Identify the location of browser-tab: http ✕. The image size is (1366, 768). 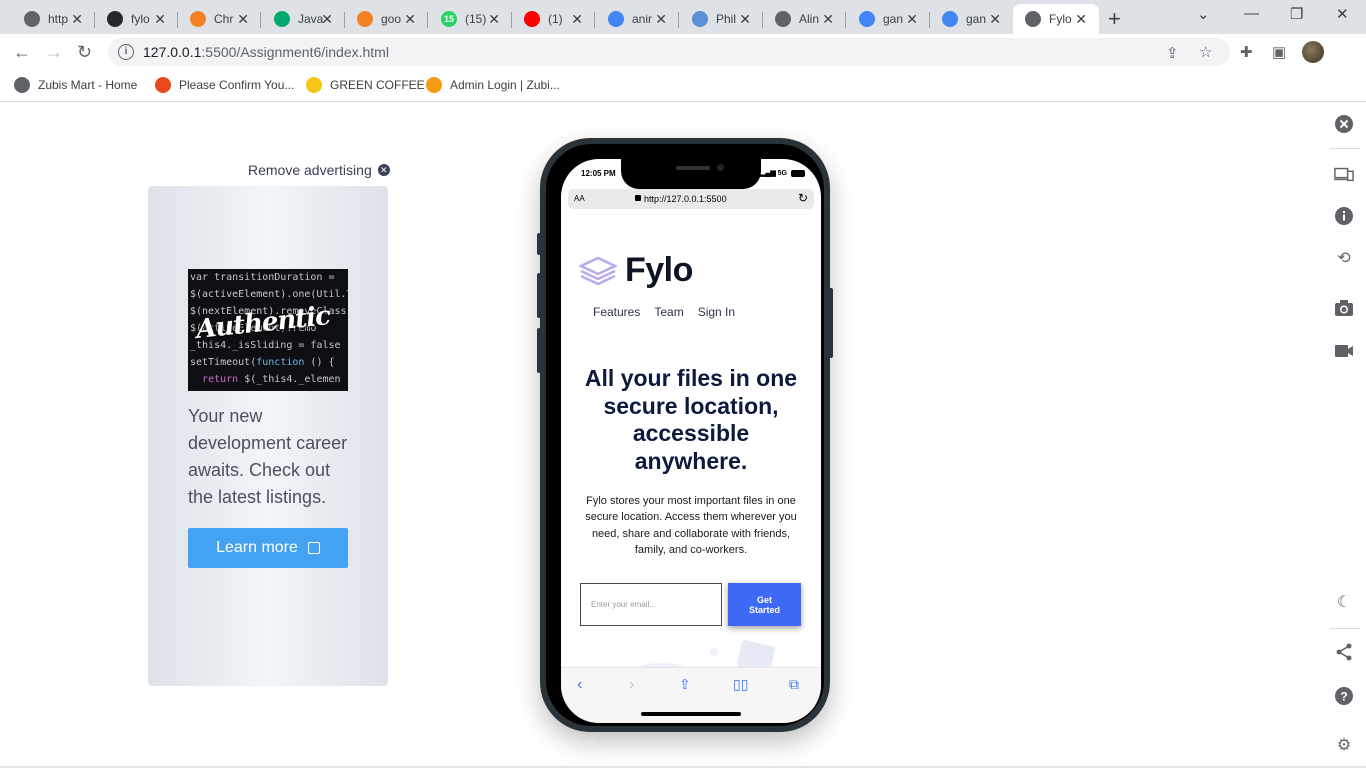
(53, 19).